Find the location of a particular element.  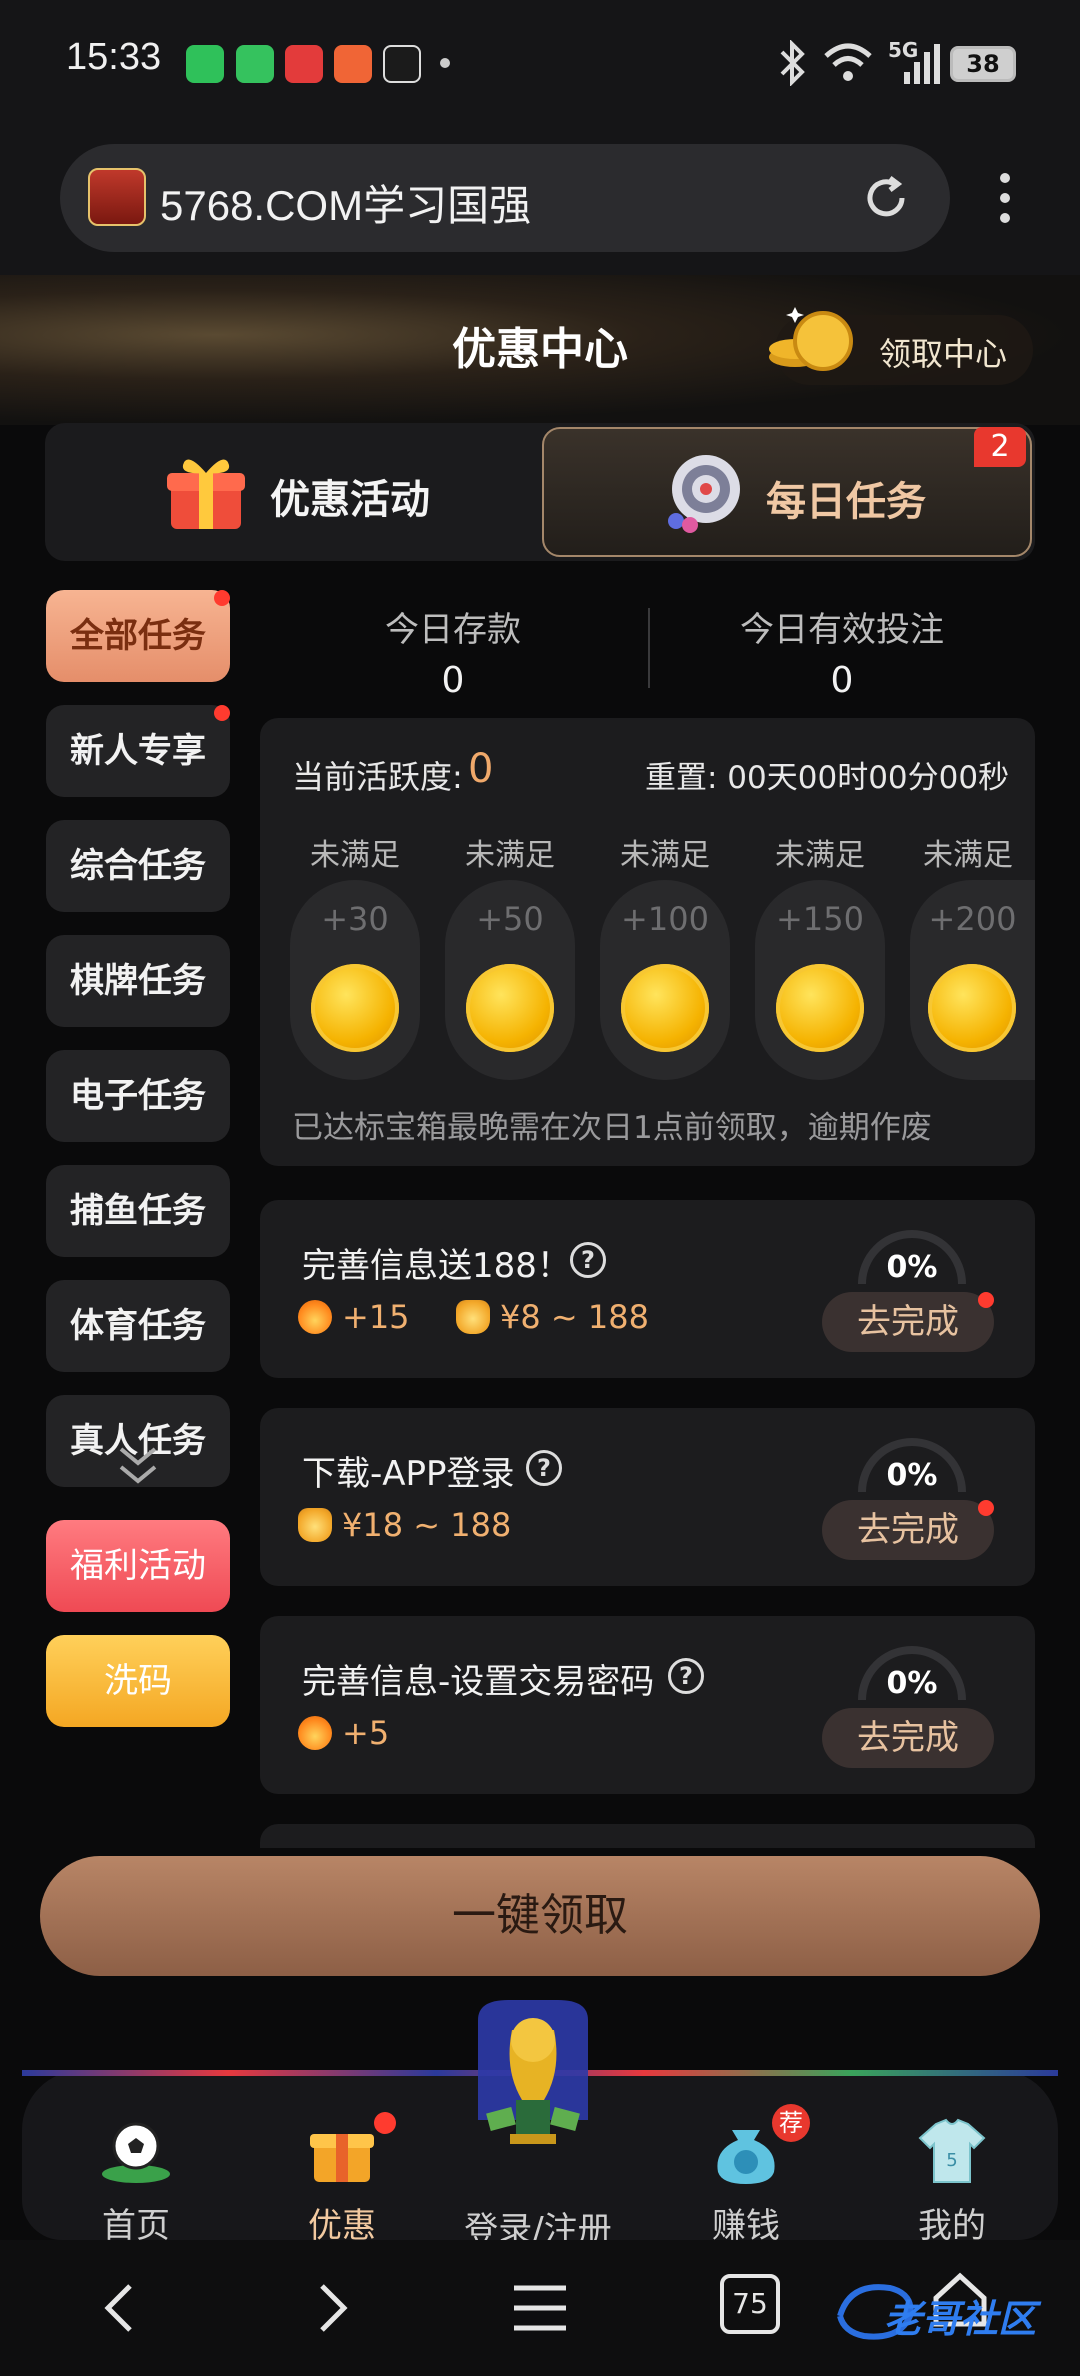

wifi-icon is located at coordinates (848, 62).